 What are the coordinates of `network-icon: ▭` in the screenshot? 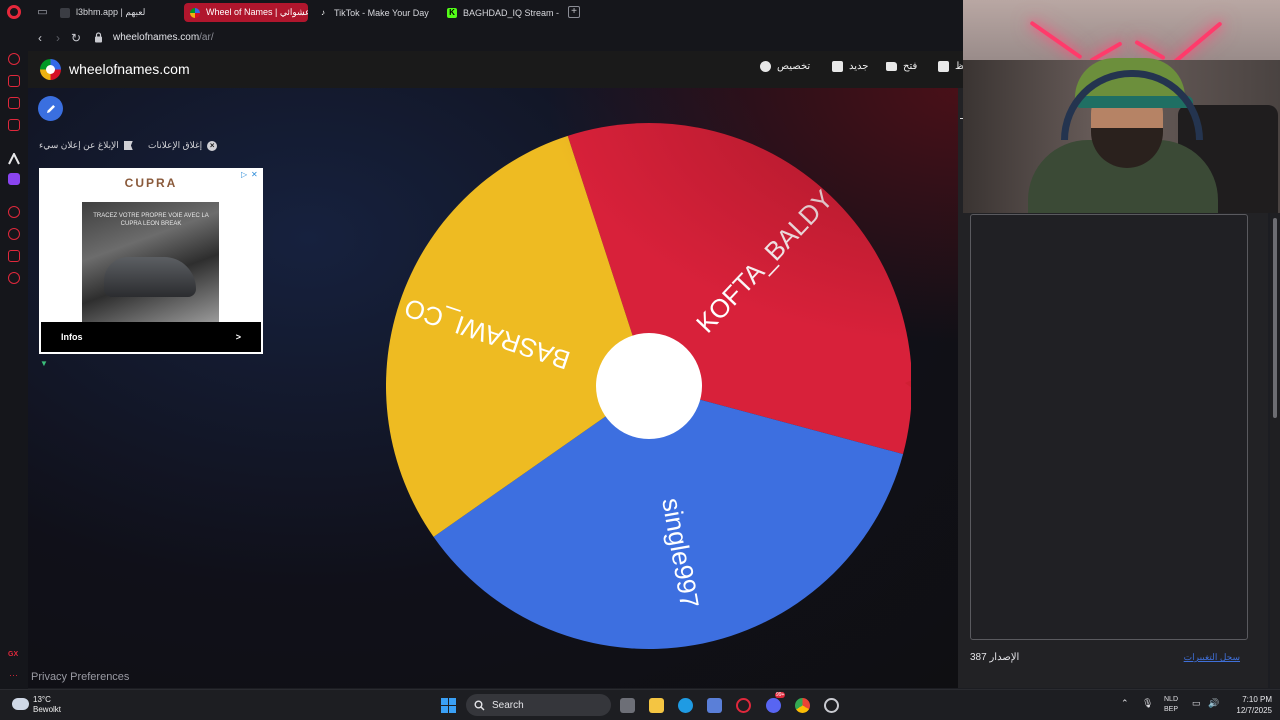 It's located at (1196, 703).